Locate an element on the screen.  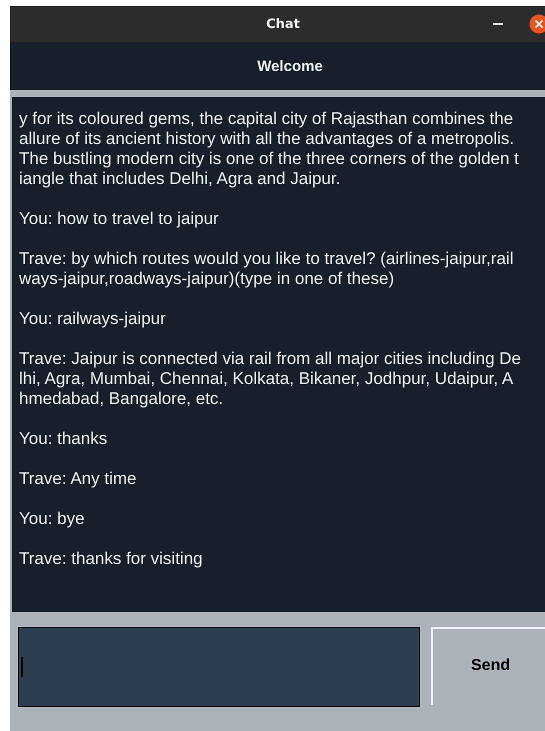
message-line: You: railways-jaipur is located at coordinates (92, 319).